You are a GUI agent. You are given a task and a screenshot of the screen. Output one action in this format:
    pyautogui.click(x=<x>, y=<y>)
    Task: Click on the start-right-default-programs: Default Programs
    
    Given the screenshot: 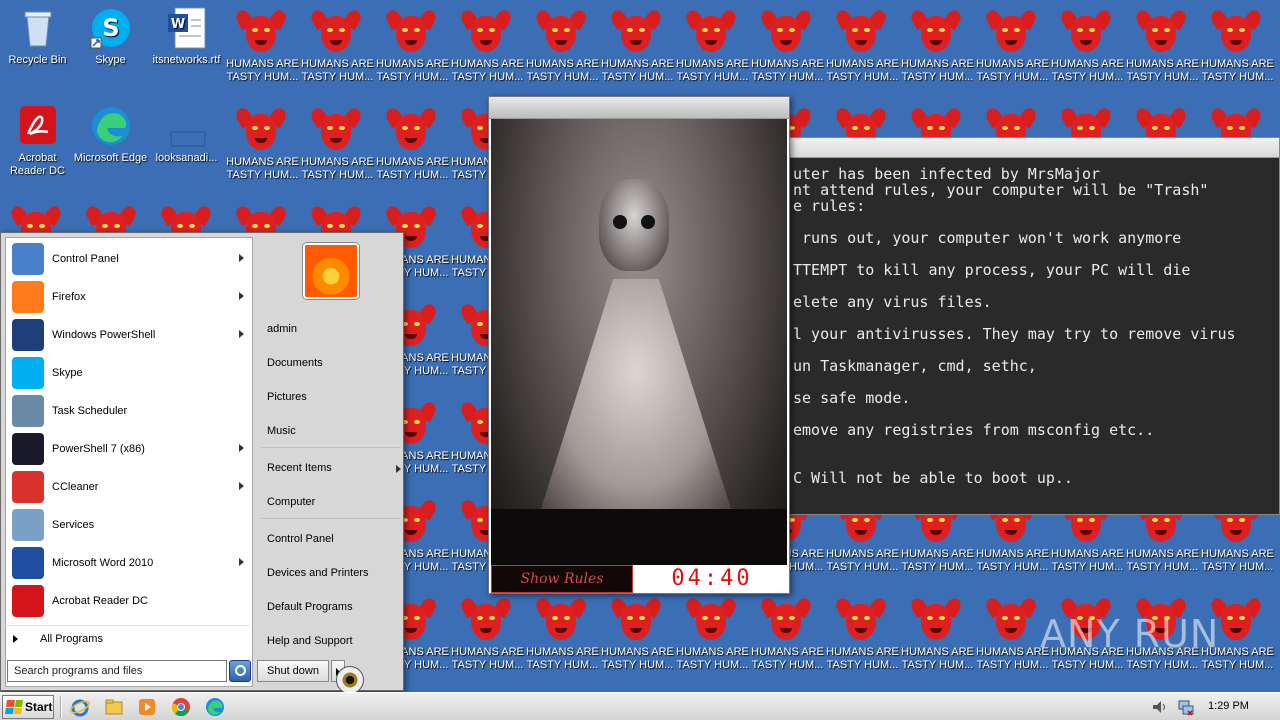 What is the action you would take?
    pyautogui.click(x=310, y=607)
    